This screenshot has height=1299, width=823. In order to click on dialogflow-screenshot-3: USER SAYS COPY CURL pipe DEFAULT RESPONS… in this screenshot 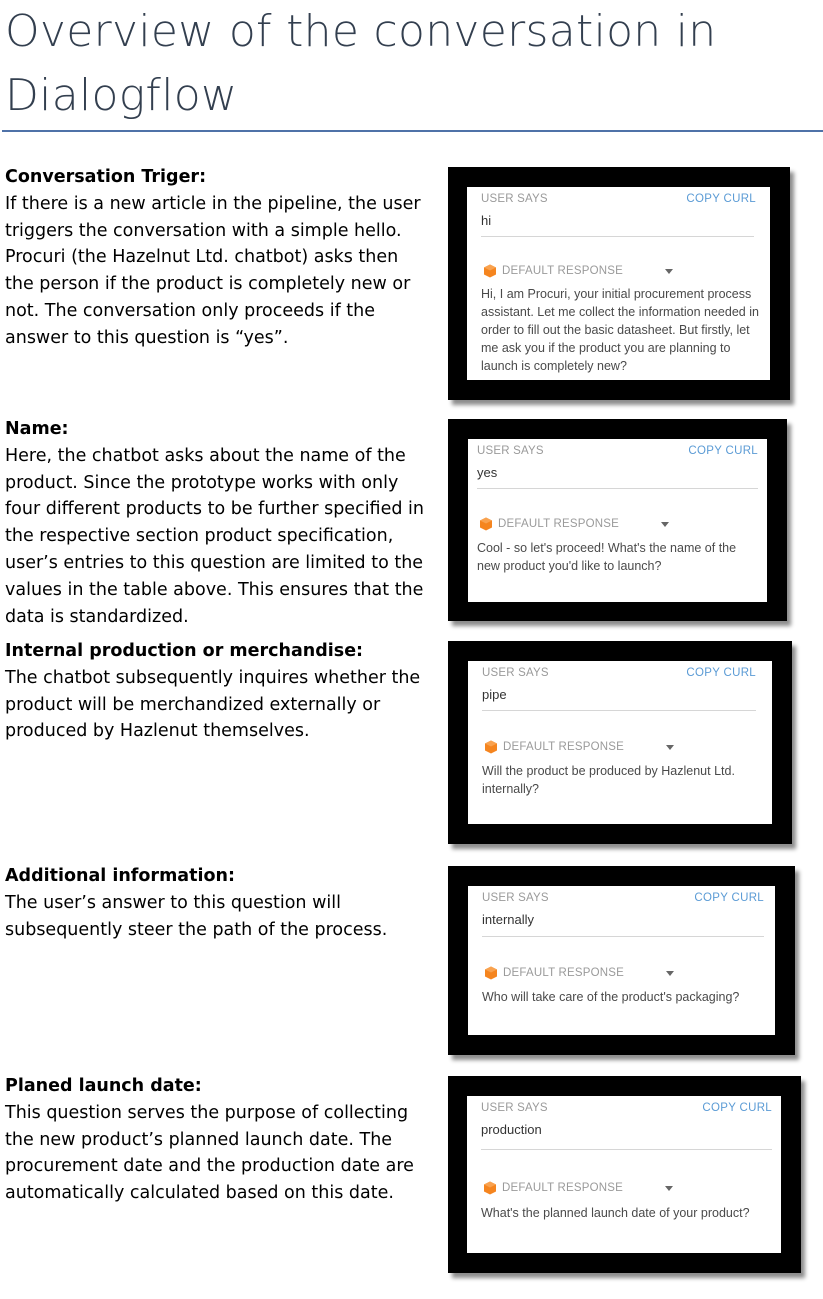, I will do `click(620, 742)`.